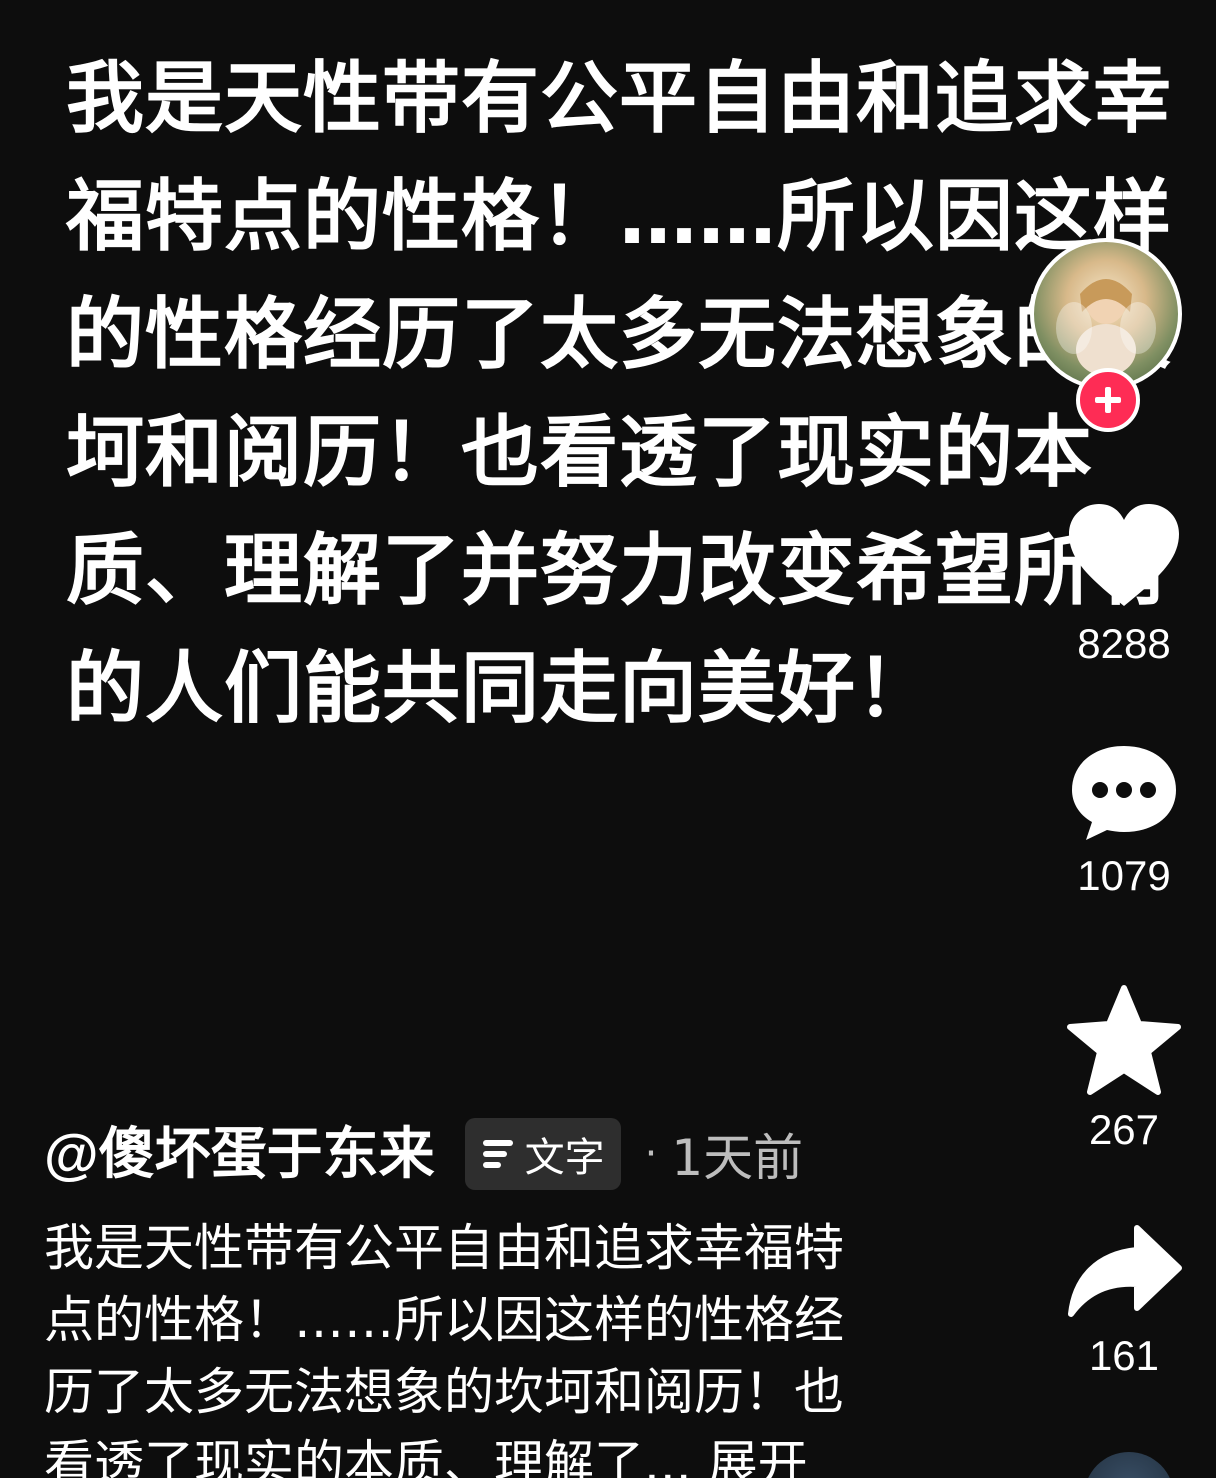 The width and height of the screenshot is (1216, 1478). Describe the element at coordinates (580, 453) in the screenshot. I see `overlay-line: 坷和阅历！也看透了现实的本` at that location.